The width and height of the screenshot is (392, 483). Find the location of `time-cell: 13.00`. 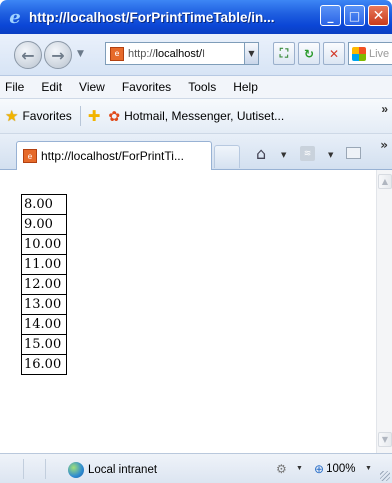

time-cell: 13.00 is located at coordinates (44, 304).